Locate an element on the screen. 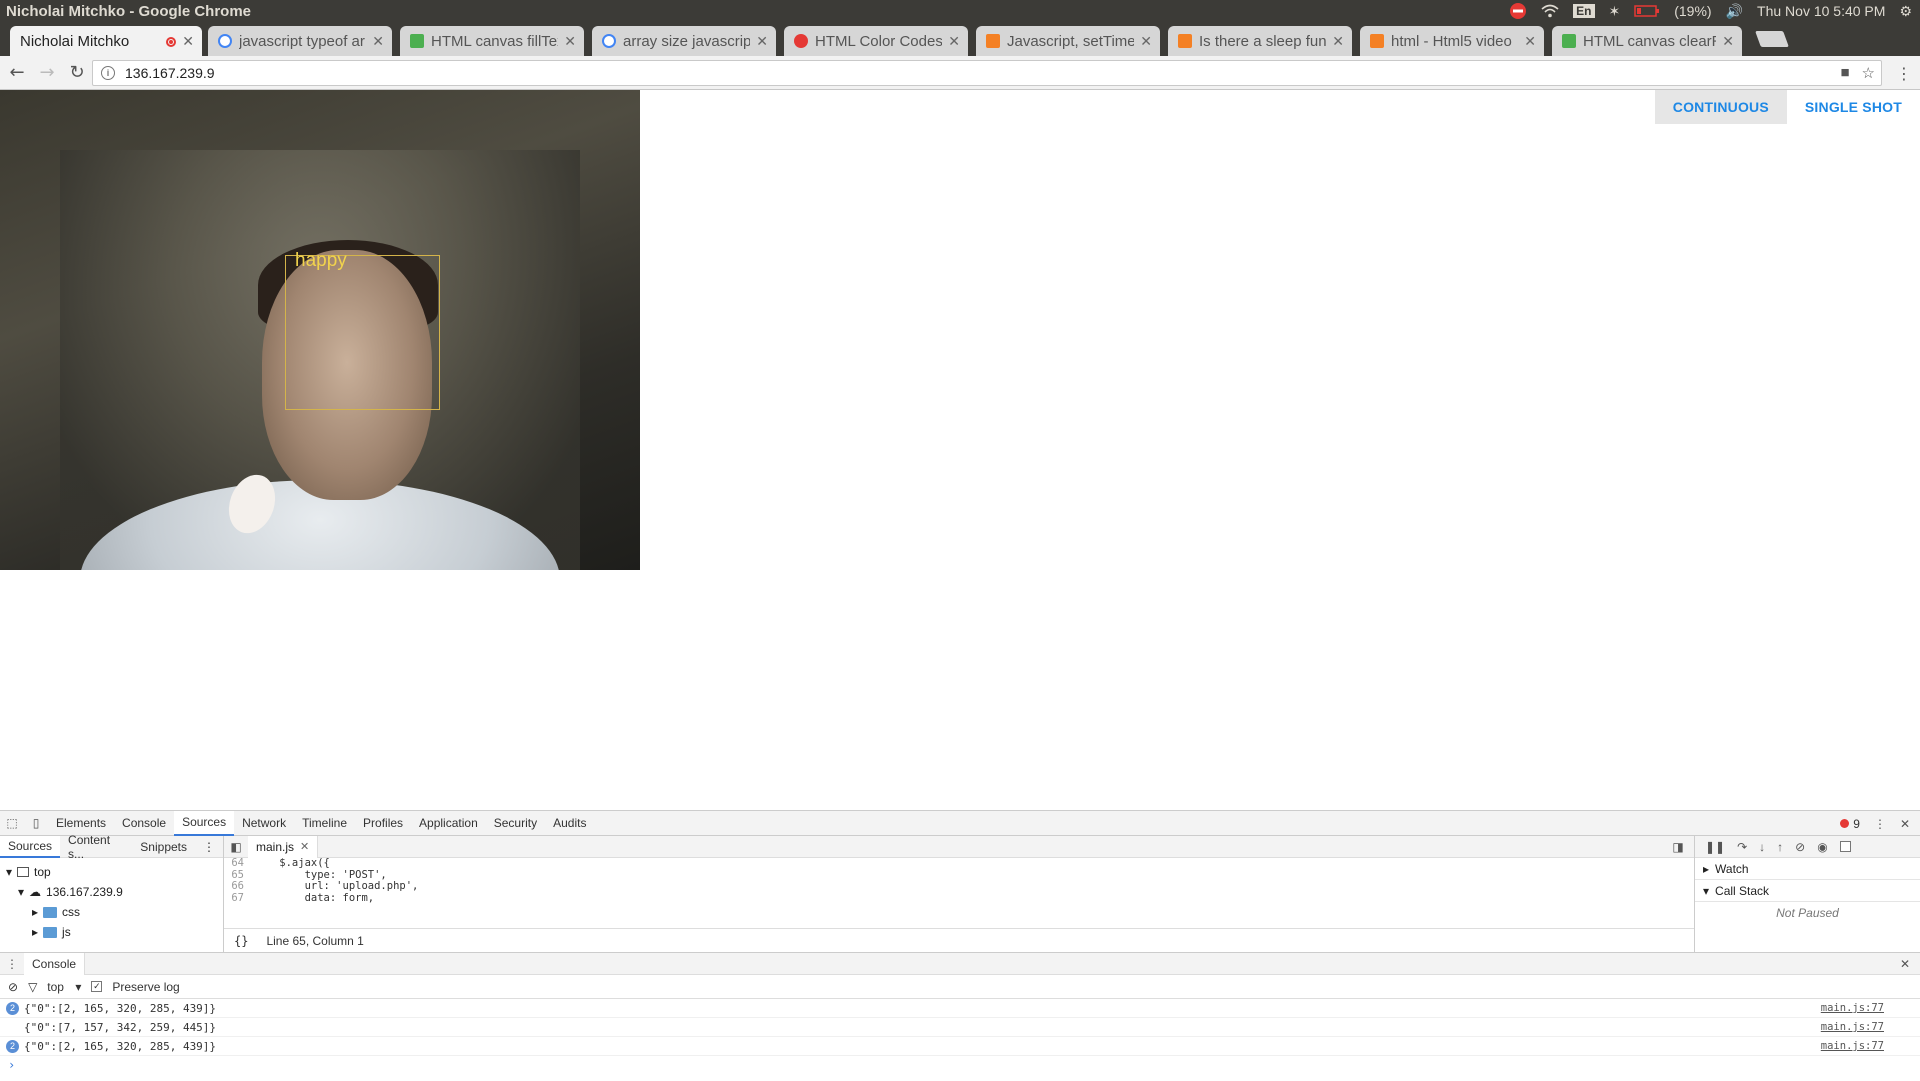 Image resolution: width=1920 pixels, height=1081 pixels. tree-item-css: ▸ css is located at coordinates (114, 912).